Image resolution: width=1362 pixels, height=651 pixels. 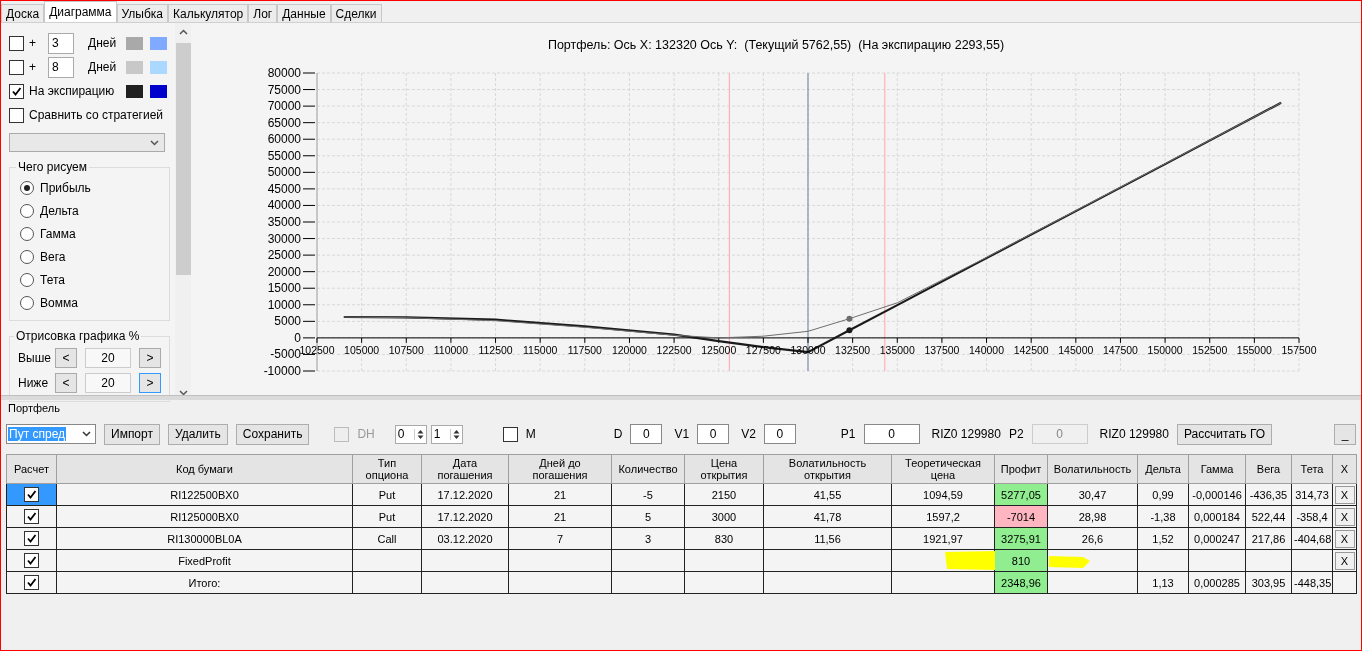 I want to click on table-cell: 30,47, so click(x=1092, y=494).